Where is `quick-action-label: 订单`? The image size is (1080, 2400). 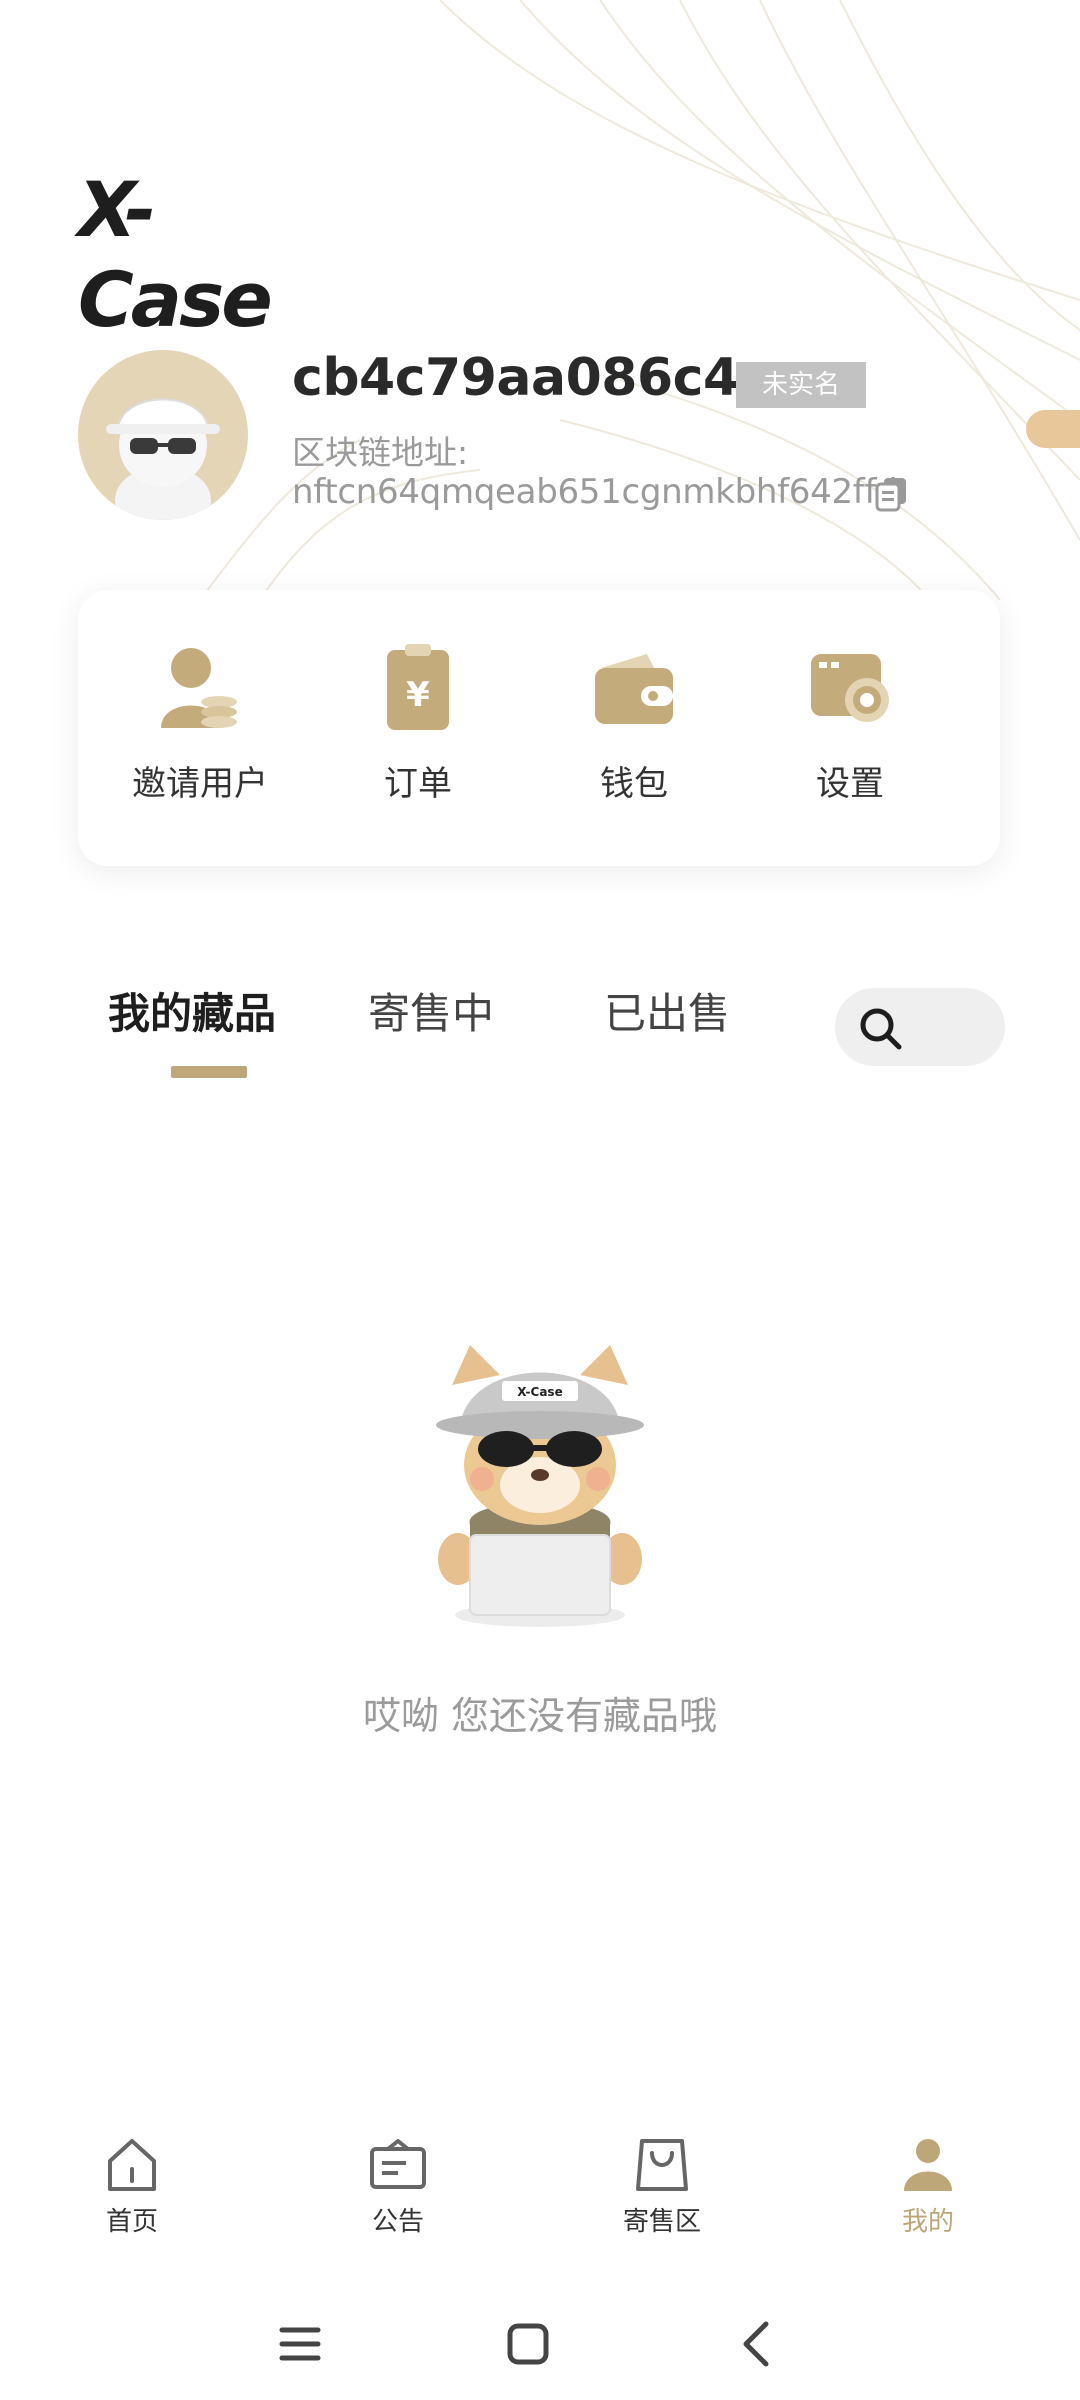 quick-action-label: 订单 is located at coordinates (418, 784).